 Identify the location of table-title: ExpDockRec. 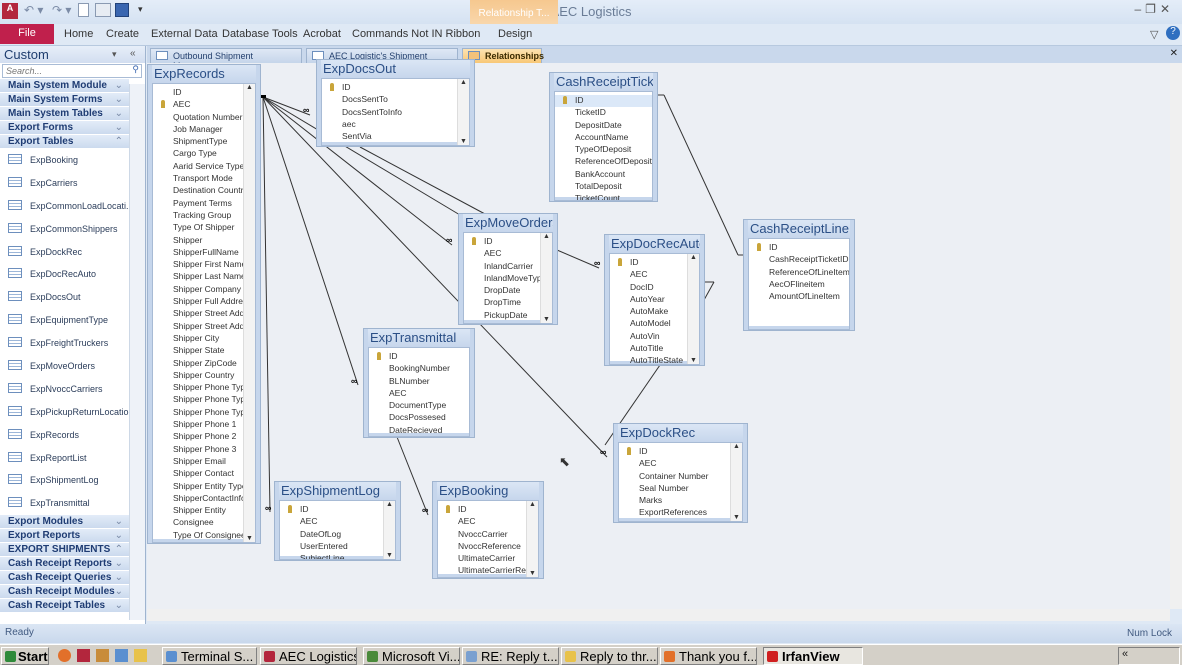
(680, 433).